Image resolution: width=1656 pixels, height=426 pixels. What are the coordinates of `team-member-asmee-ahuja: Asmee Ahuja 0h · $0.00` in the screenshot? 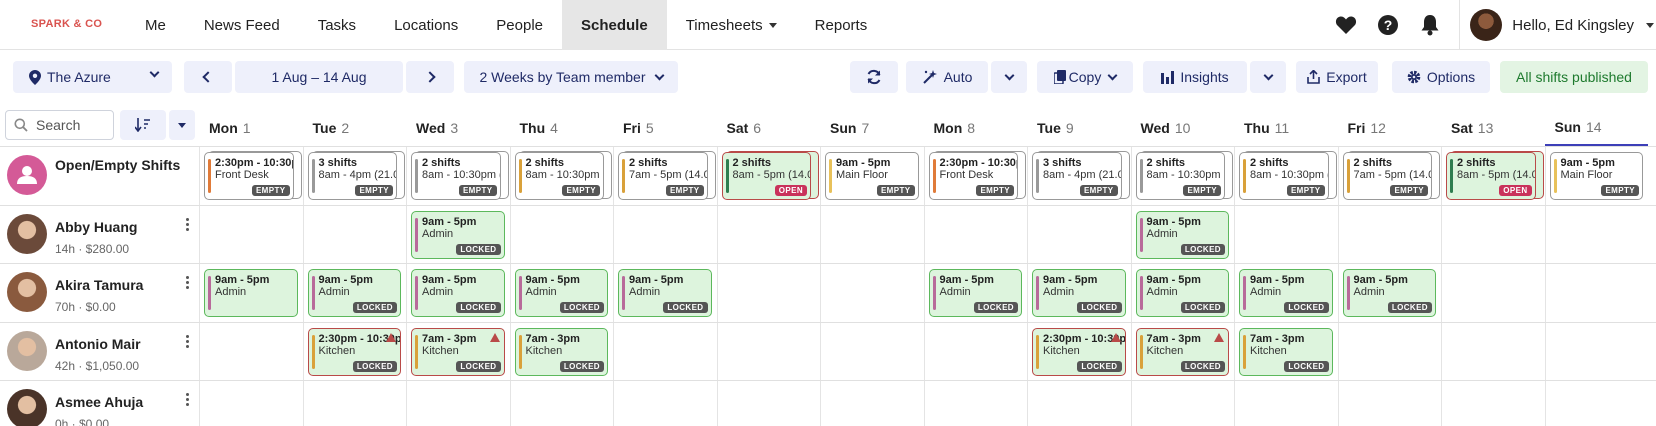 It's located at (100, 403).